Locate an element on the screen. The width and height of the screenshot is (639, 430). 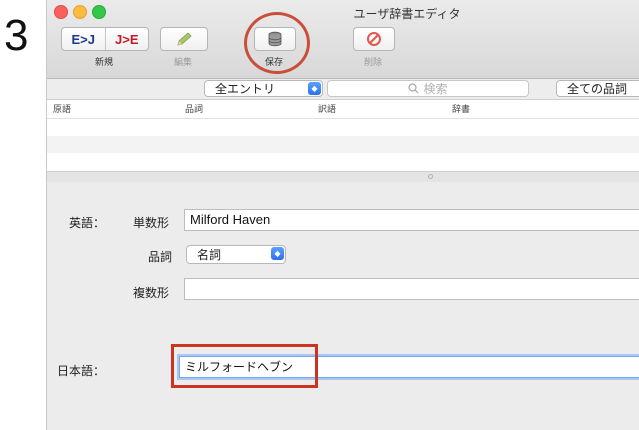
save-annotation-circle is located at coordinates (277, 43).